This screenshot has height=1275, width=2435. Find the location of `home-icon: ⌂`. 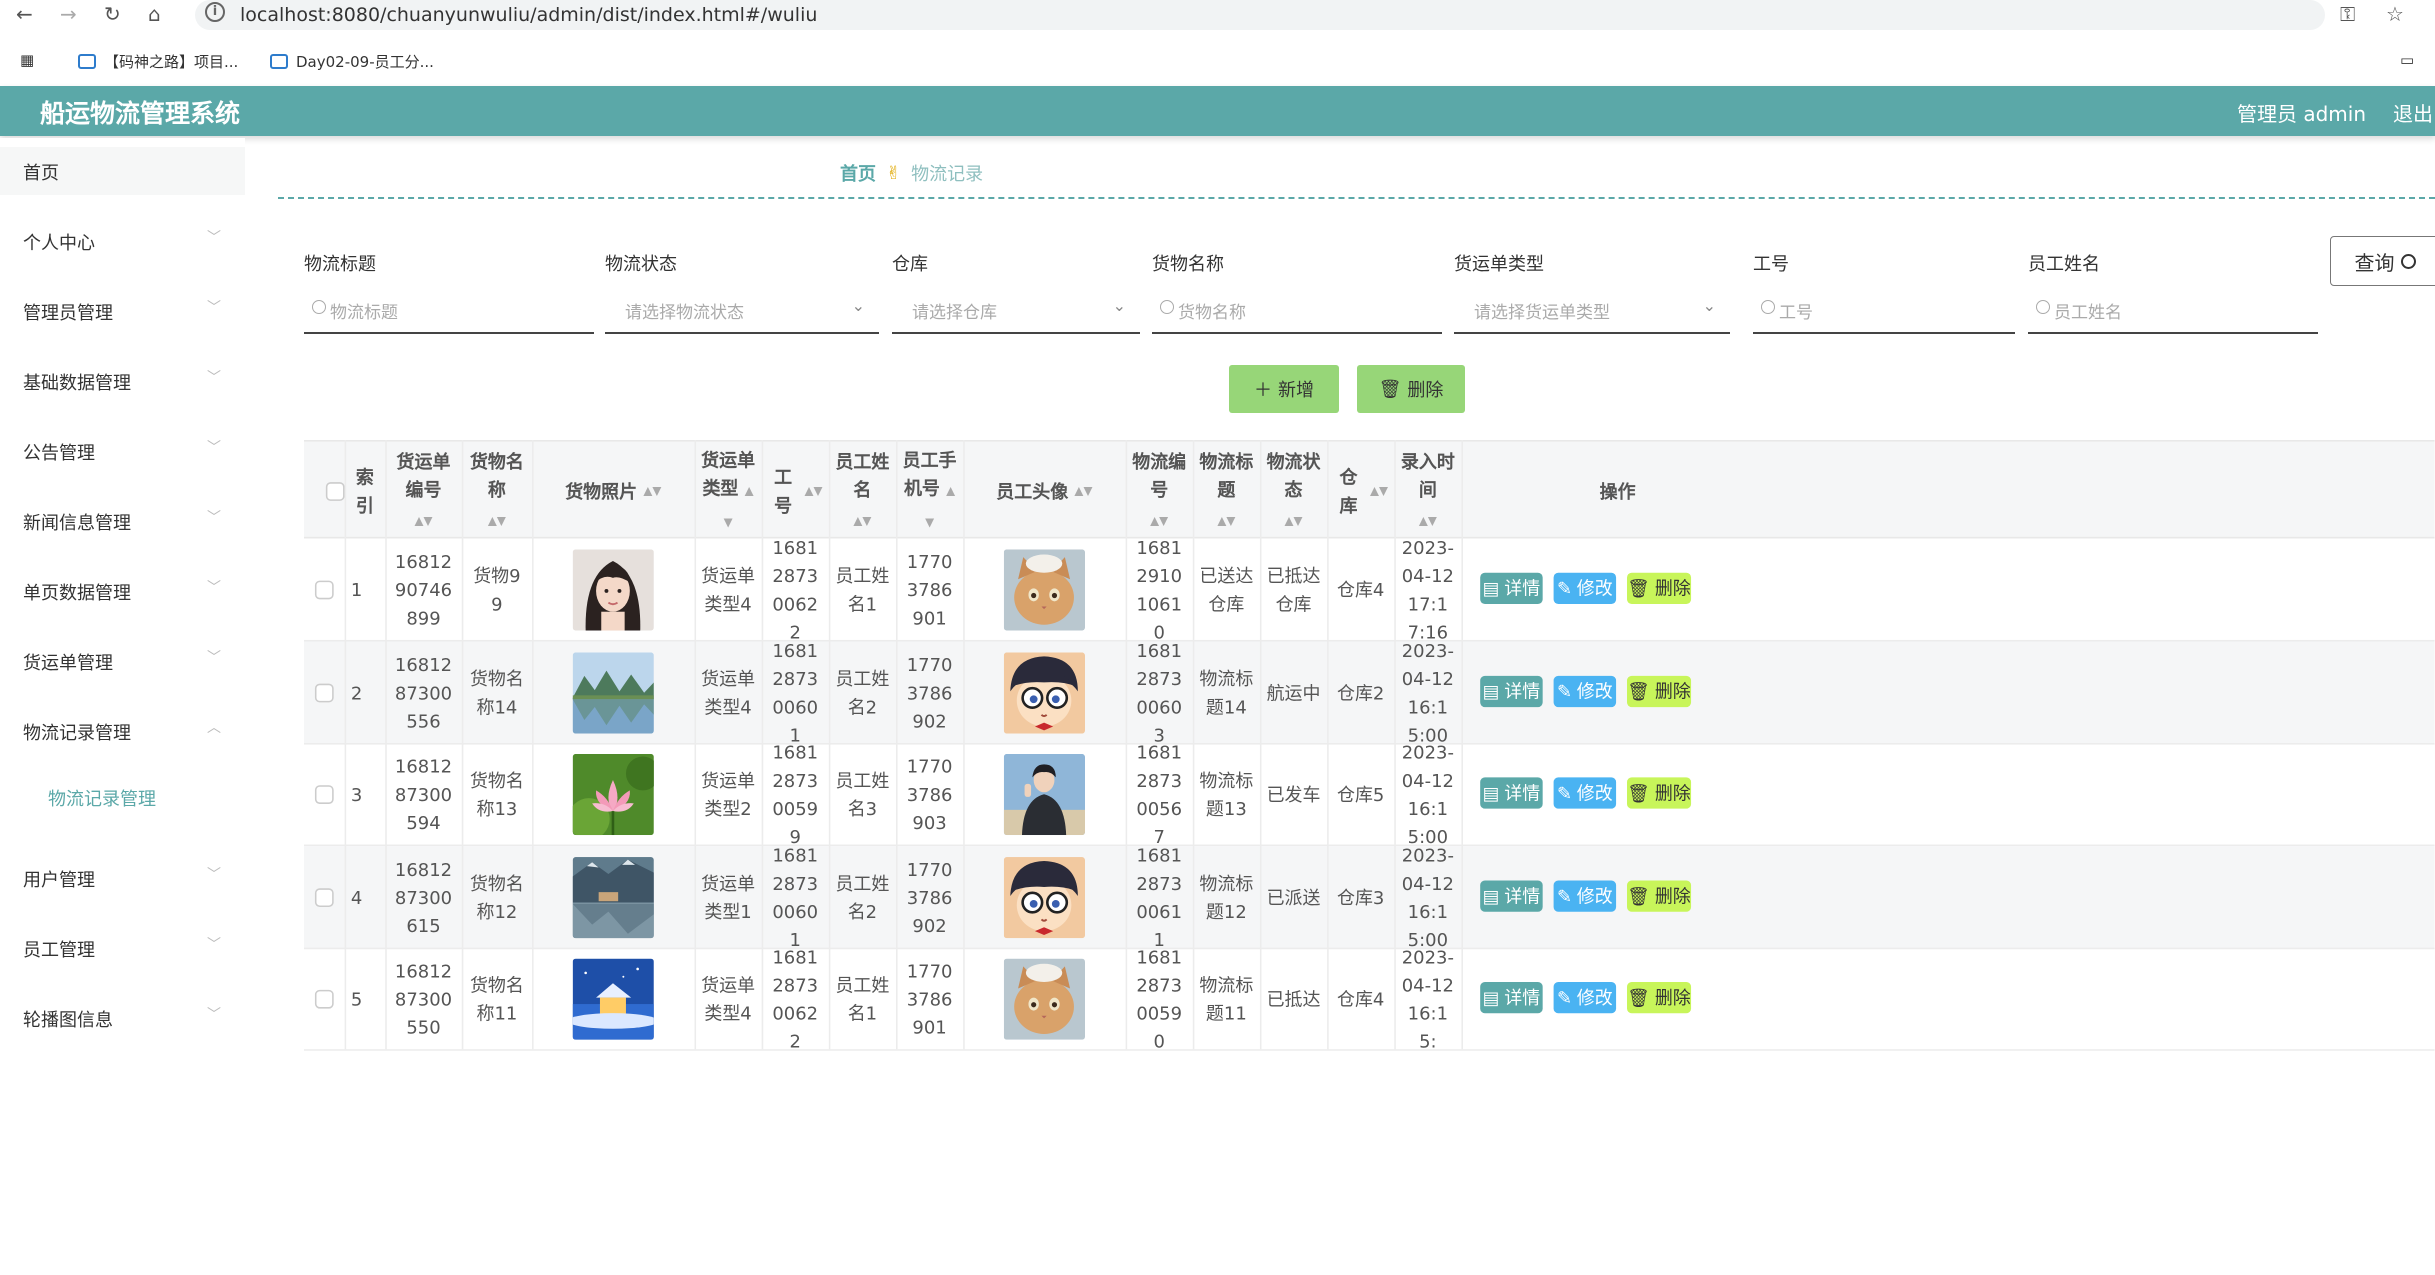

home-icon: ⌂ is located at coordinates (154, 14).